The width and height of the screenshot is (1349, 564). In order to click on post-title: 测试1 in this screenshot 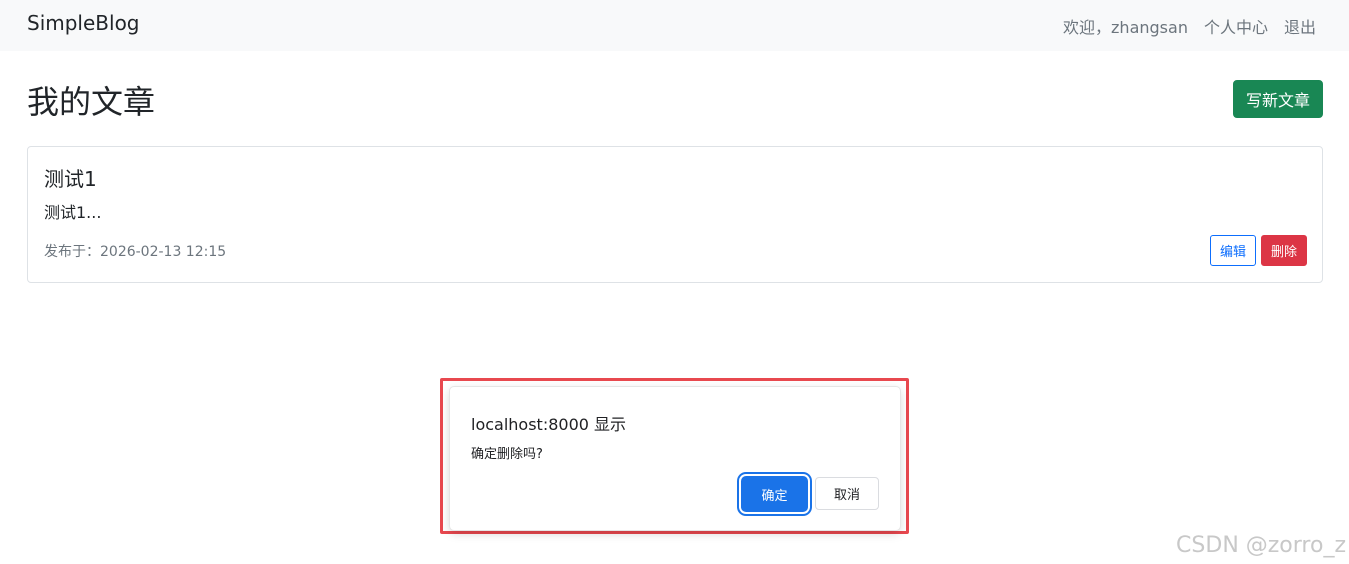, I will do `click(70, 179)`.